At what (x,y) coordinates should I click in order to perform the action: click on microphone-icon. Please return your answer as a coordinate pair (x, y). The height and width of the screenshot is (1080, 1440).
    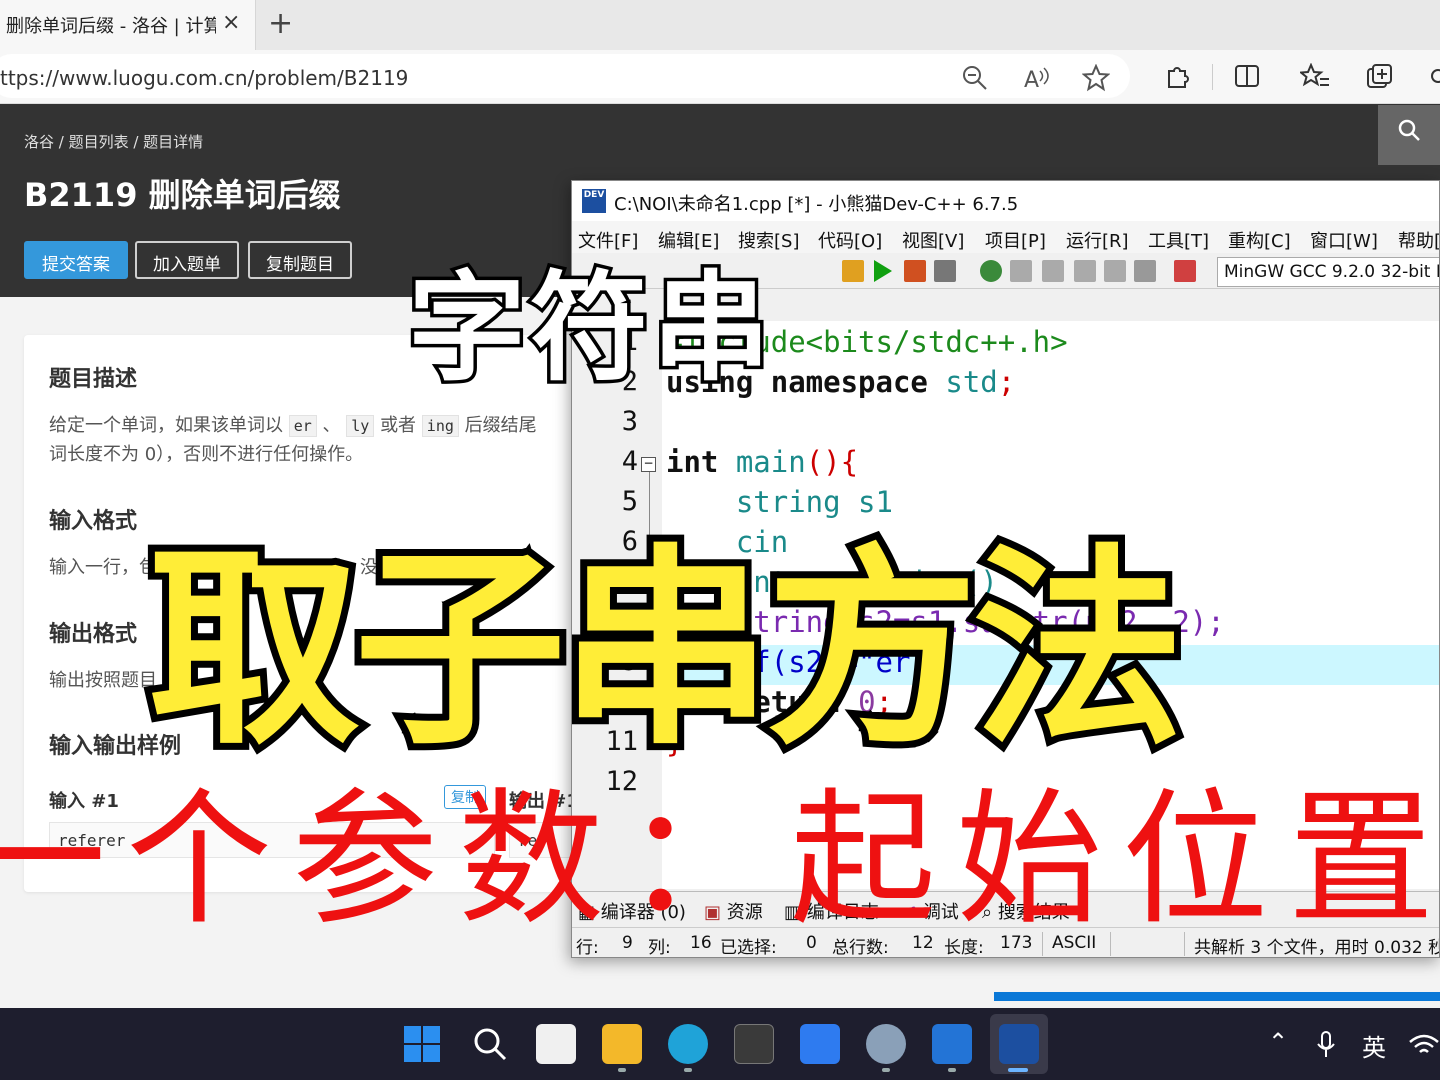
    Looking at the image, I should click on (1326, 1045).